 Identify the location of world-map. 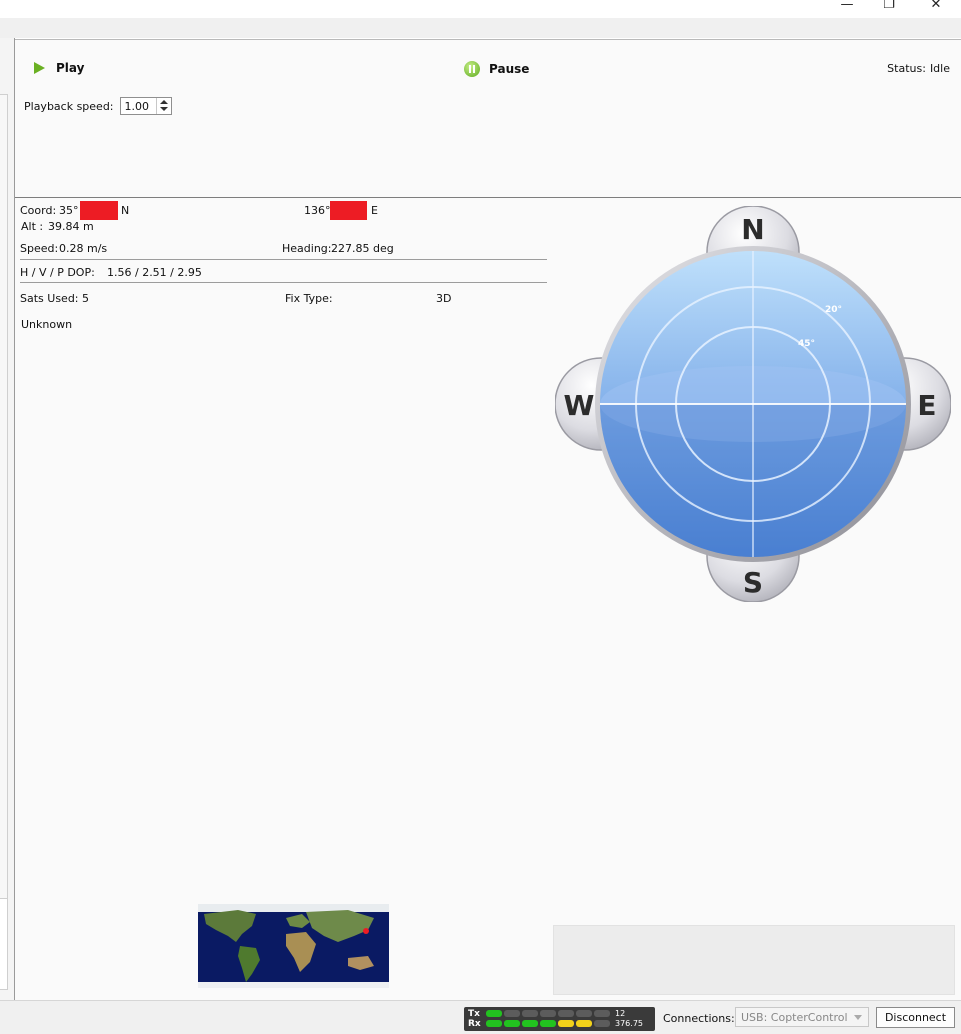
(293, 946).